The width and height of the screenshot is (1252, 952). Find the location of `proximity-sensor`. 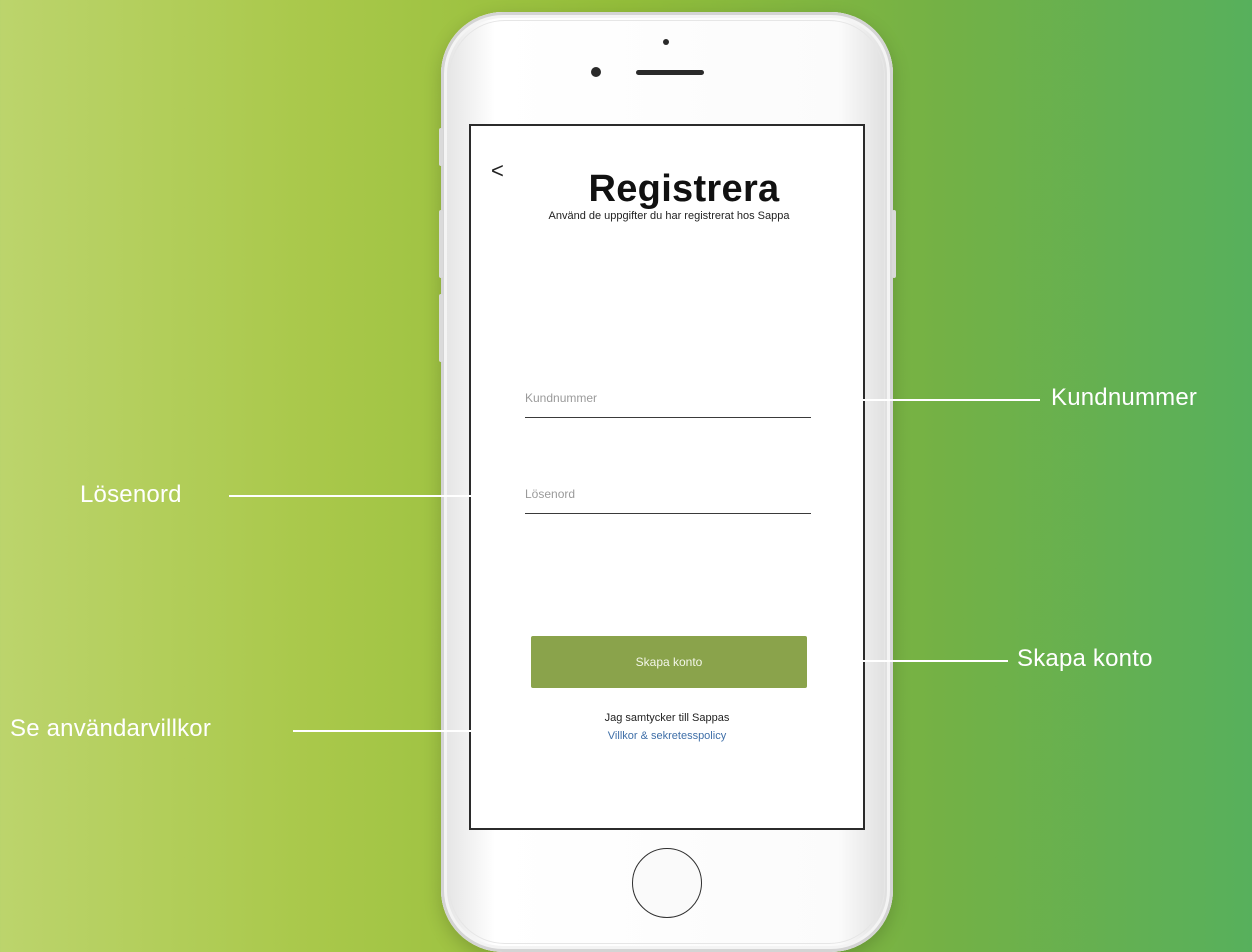

proximity-sensor is located at coordinates (666, 42).